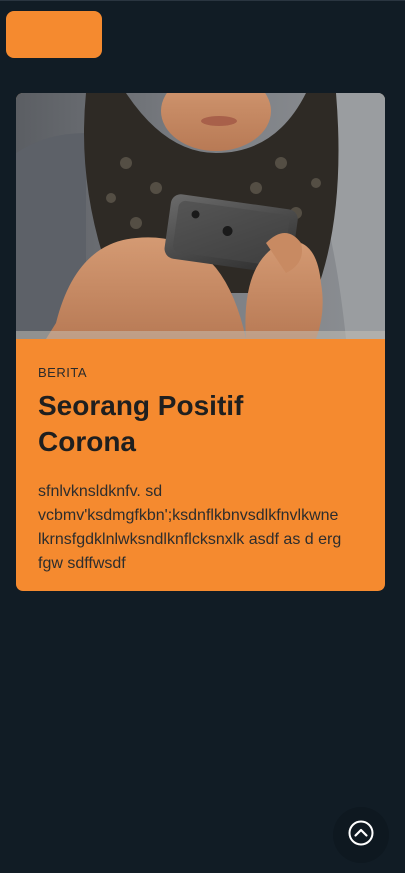 The width and height of the screenshot is (405, 873). What do you see at coordinates (188, 424) in the screenshot?
I see `news-title: Seorang Positif Corona` at bounding box center [188, 424].